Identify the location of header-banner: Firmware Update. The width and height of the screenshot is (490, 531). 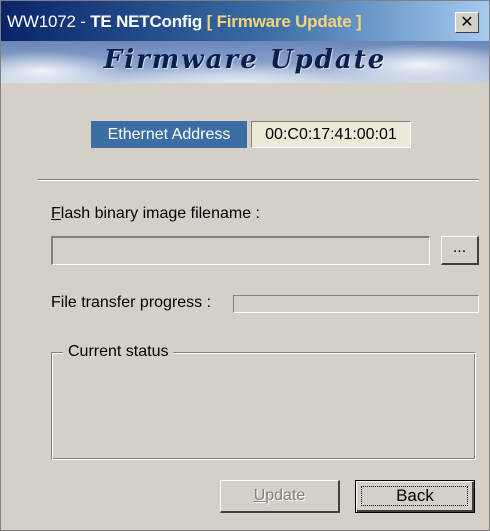
(245, 62).